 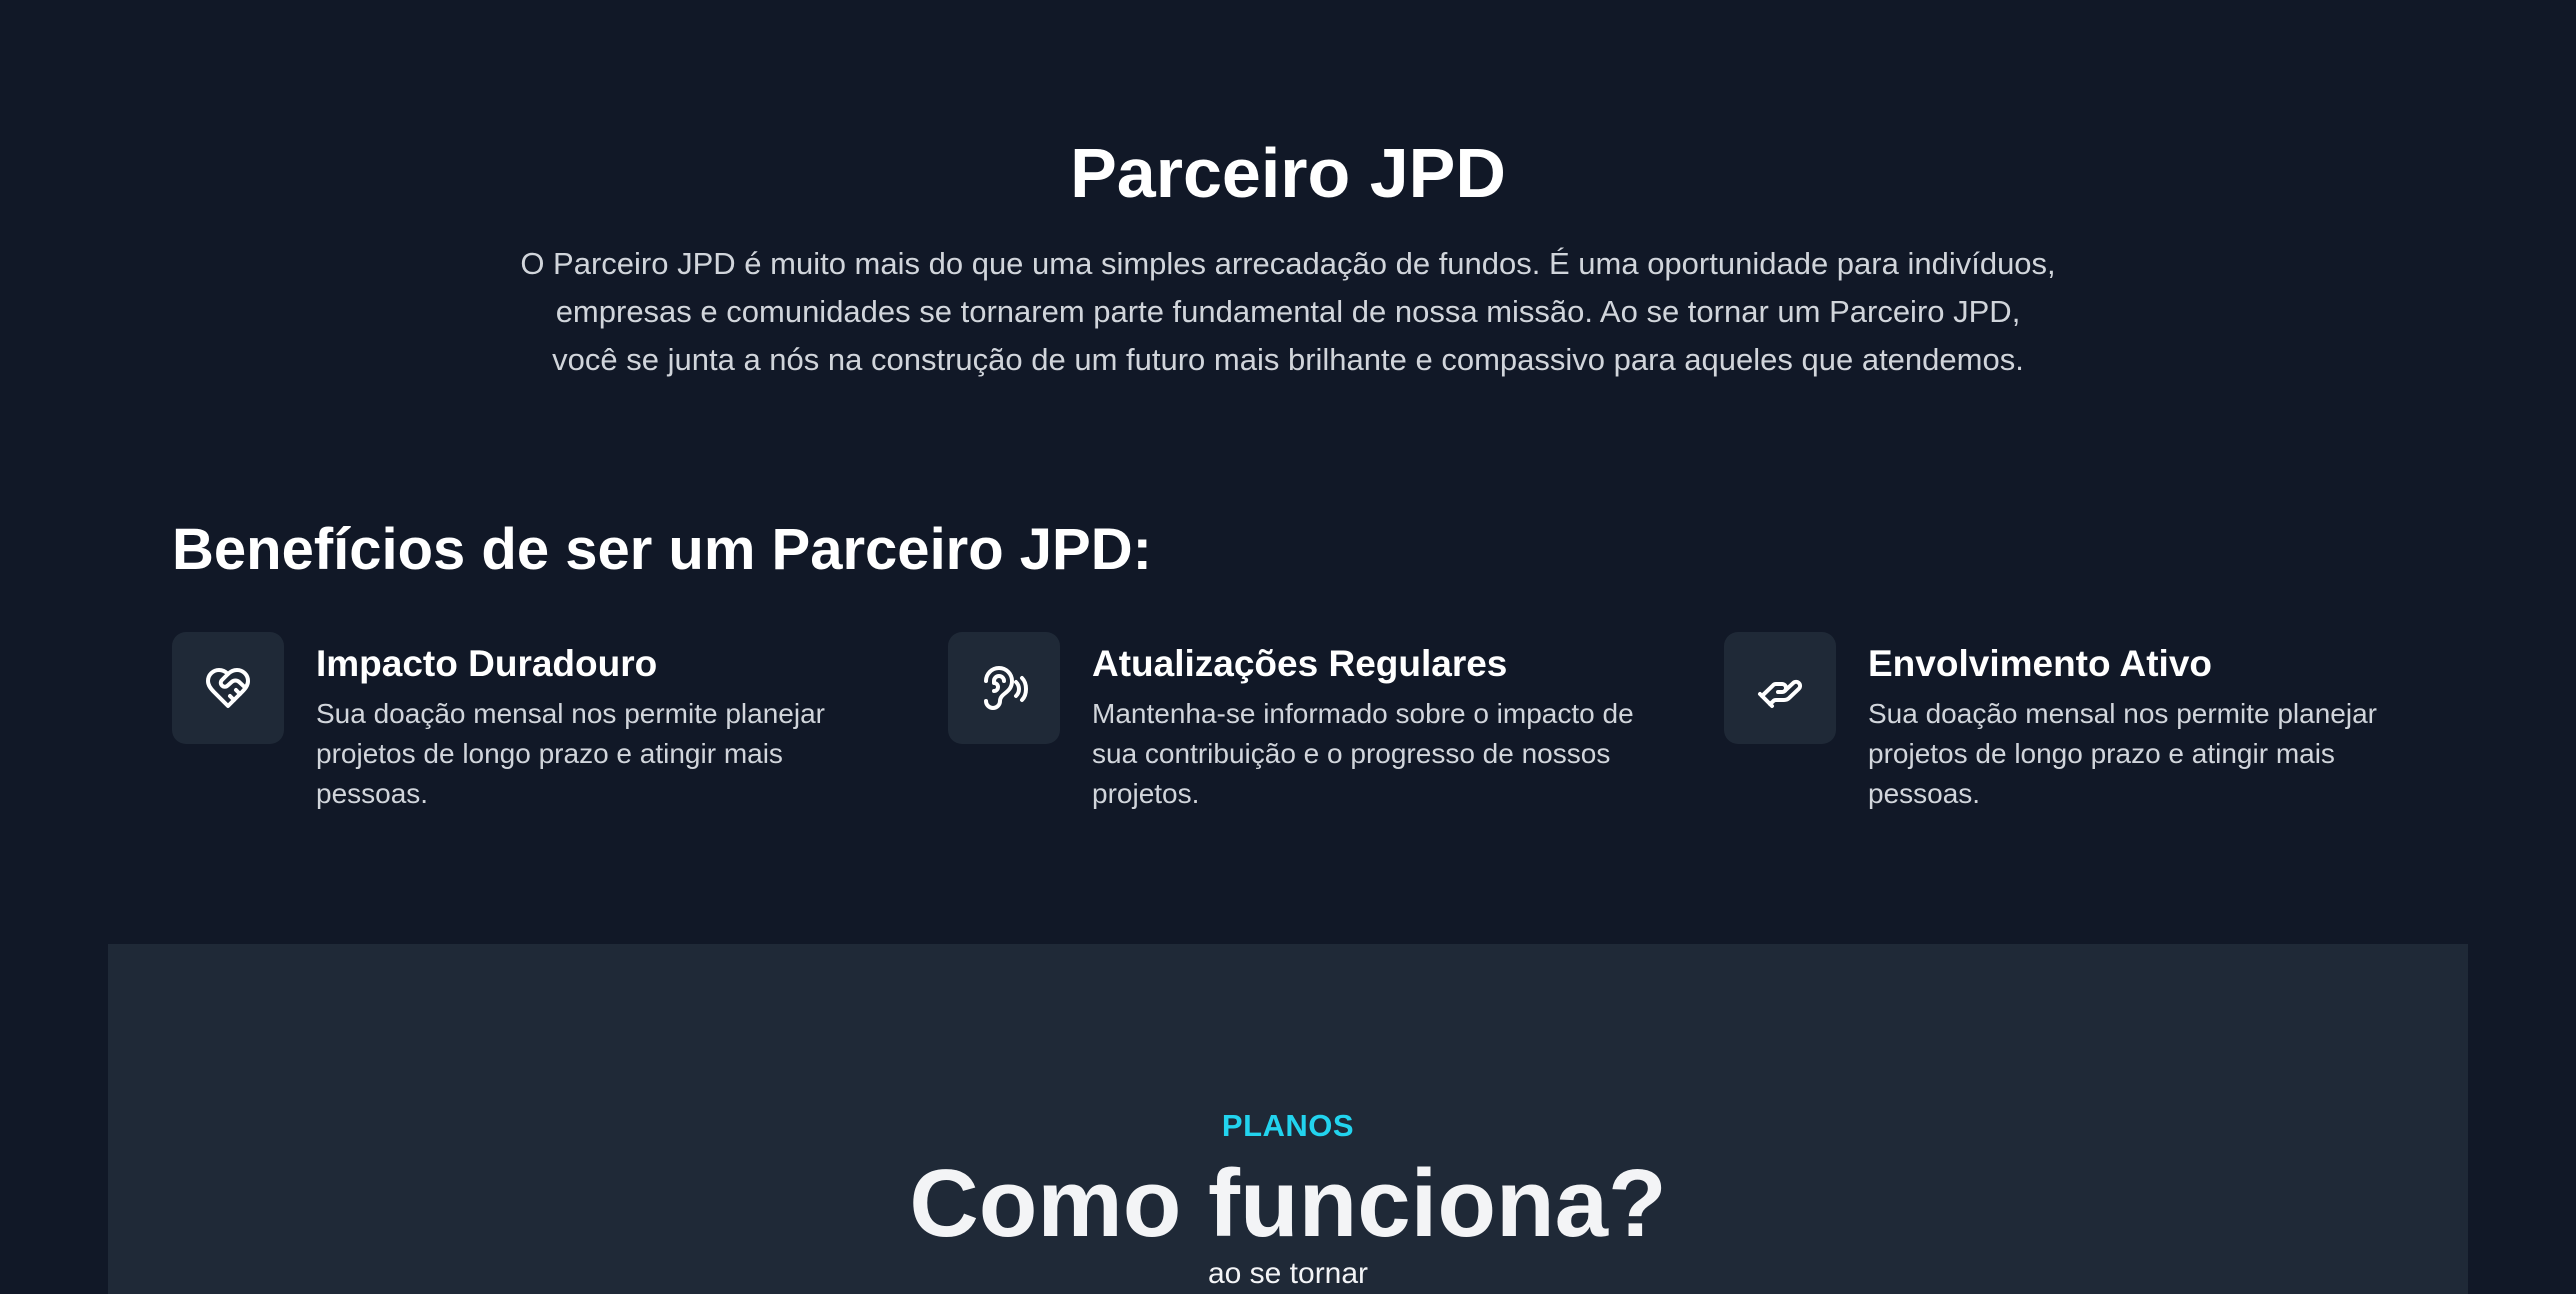 I want to click on benefit-title: Atualizações Regulares, so click(x=1300, y=663).